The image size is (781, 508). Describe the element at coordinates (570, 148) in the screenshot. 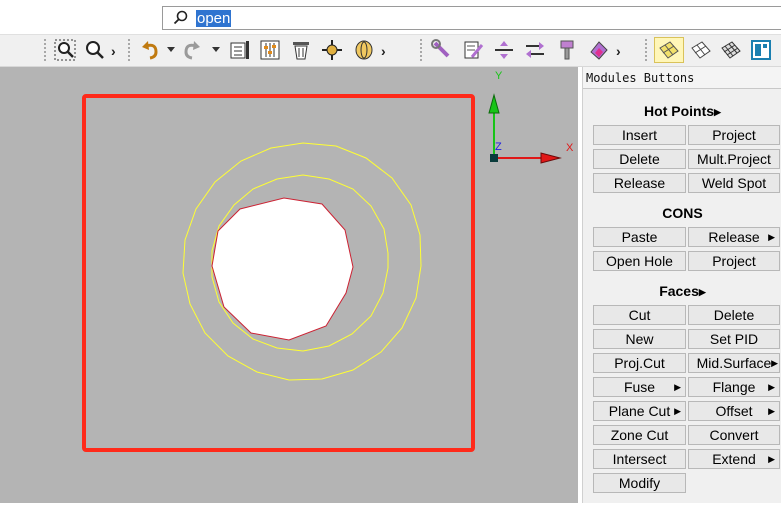

I see `x-axis-label: X` at that location.